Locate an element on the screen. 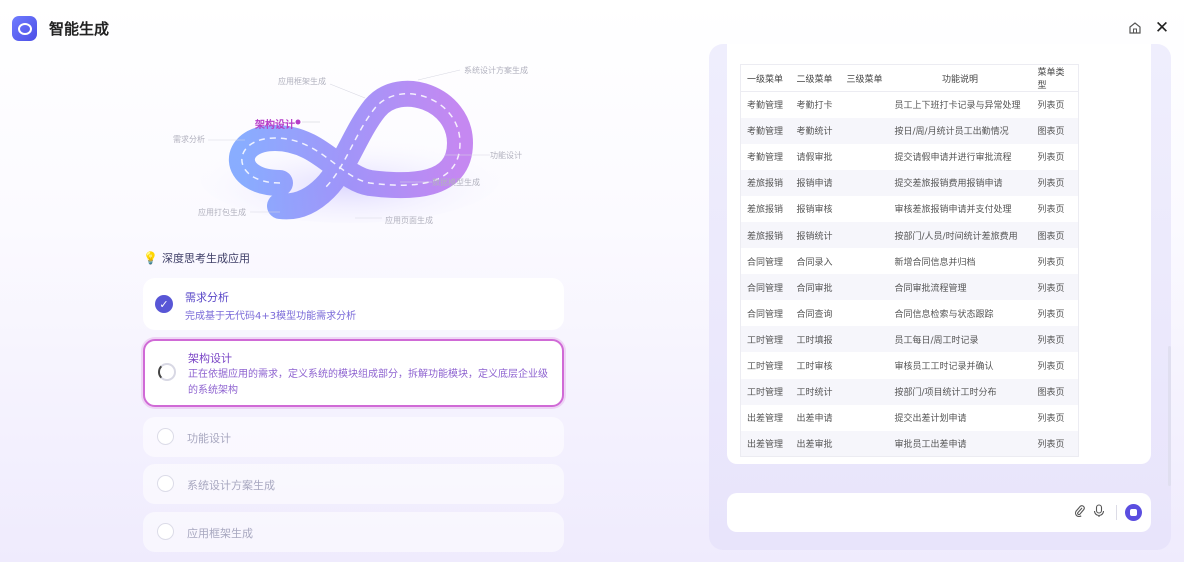  divider is located at coordinates (1116, 512).